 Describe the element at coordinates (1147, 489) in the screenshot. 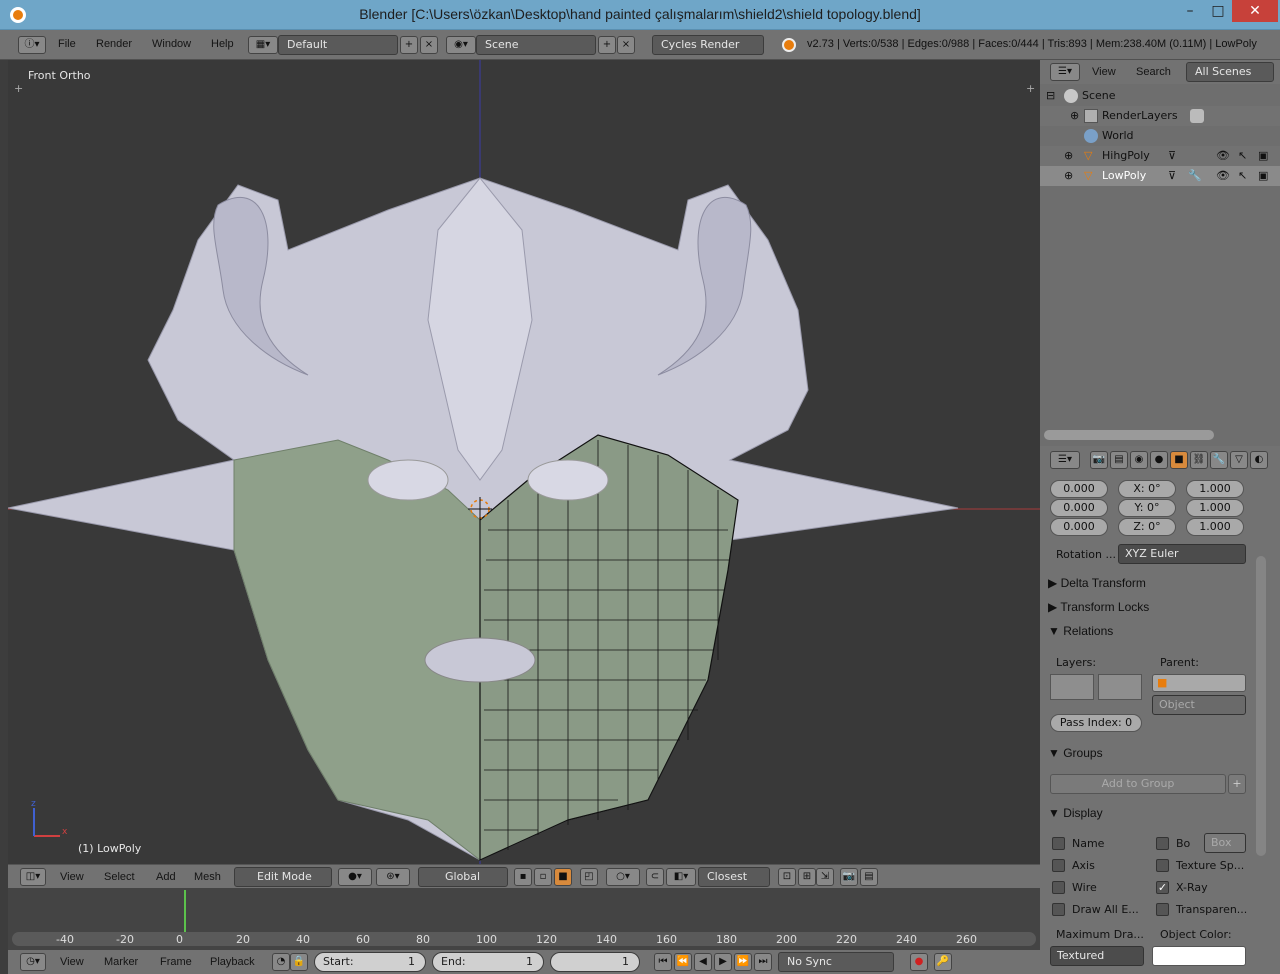

I see `rotation-x: X: 0°` at that location.